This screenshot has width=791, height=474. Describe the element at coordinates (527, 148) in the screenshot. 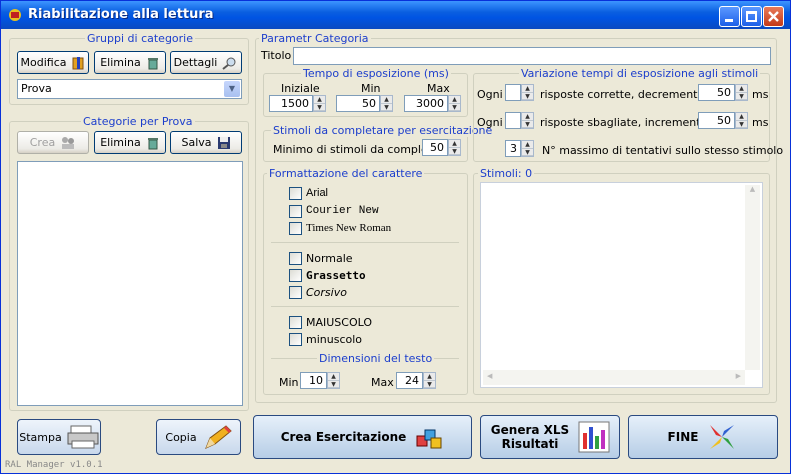

I see `tentativi-arrows: ▲ ▼` at that location.